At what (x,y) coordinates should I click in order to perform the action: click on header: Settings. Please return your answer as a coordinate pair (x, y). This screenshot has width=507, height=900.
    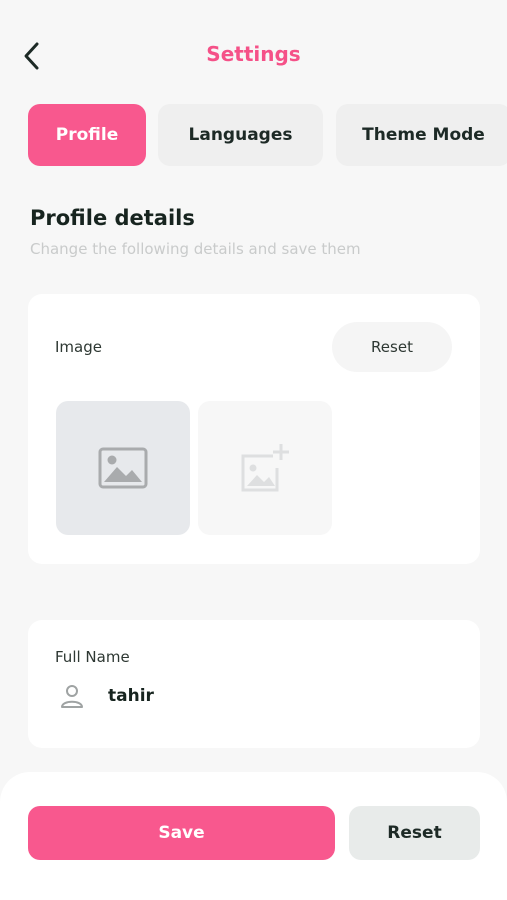
    Looking at the image, I should click on (253, 50).